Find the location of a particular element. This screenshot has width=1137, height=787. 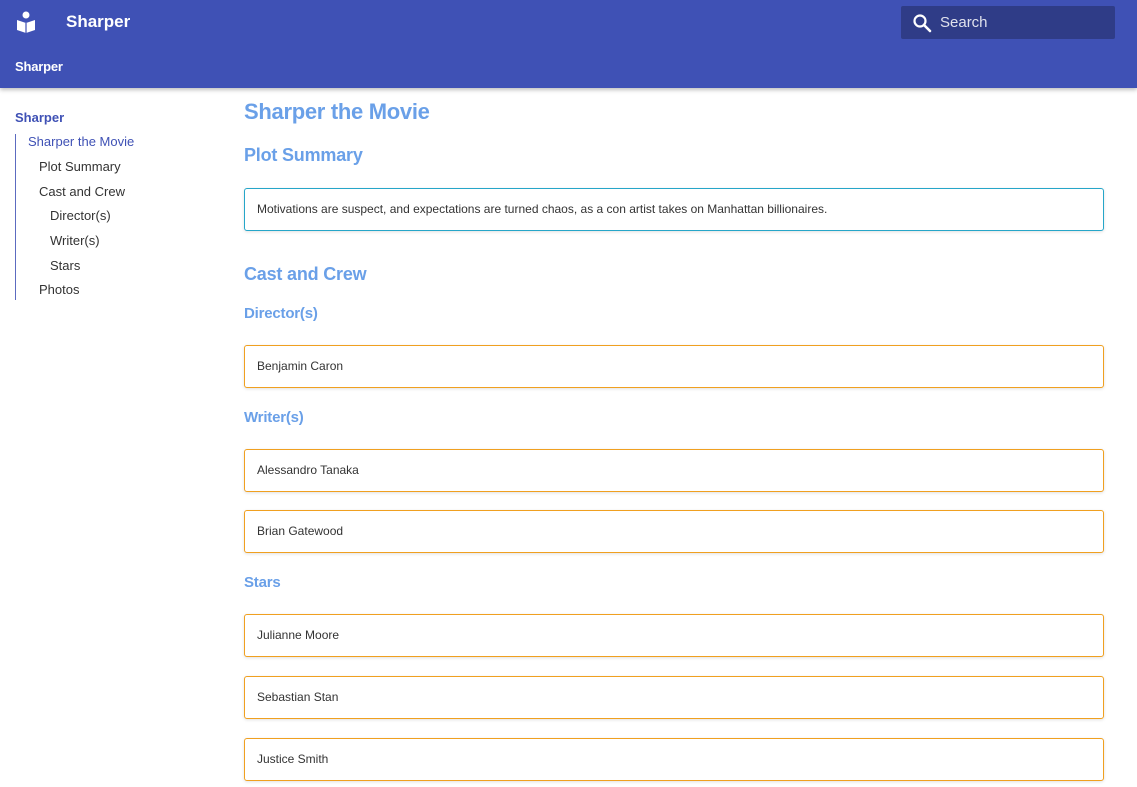

directors-heading: Director(s) is located at coordinates (281, 313).